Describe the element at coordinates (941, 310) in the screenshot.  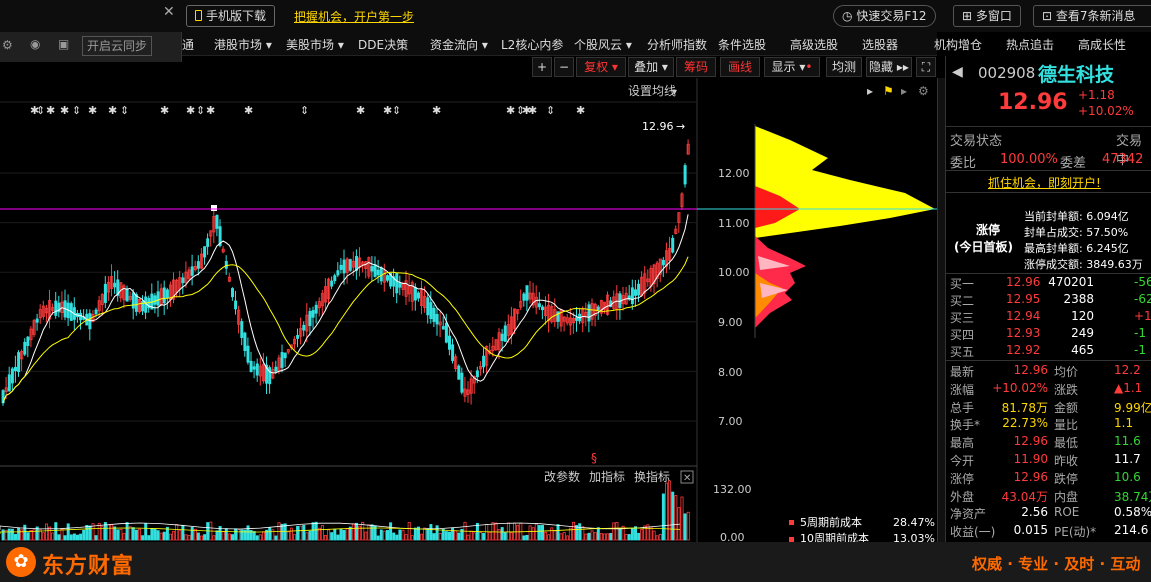
I see `splitter` at that location.